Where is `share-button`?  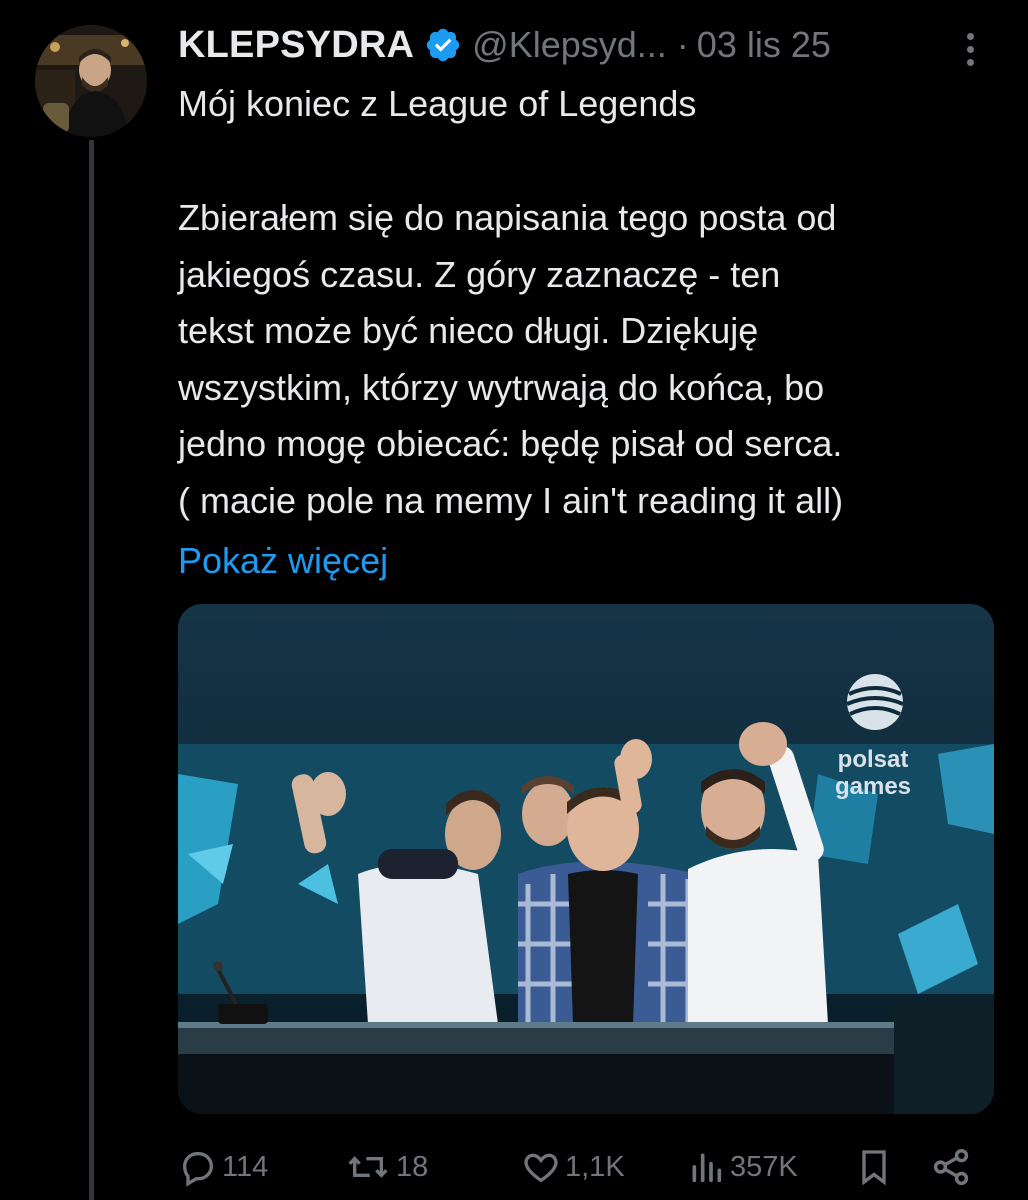
share-button is located at coordinates (953, 1167).